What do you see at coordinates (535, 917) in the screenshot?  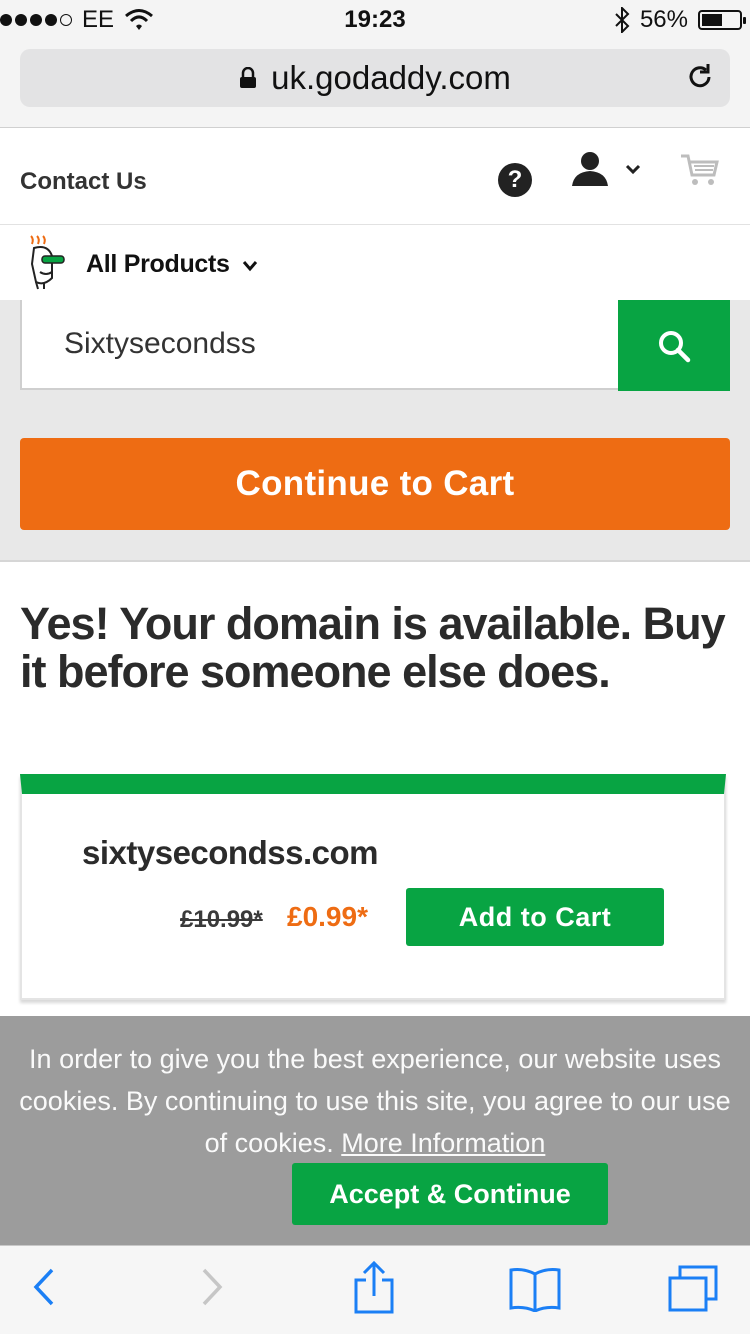 I see `add-to-cart-button: Add to Cart` at bounding box center [535, 917].